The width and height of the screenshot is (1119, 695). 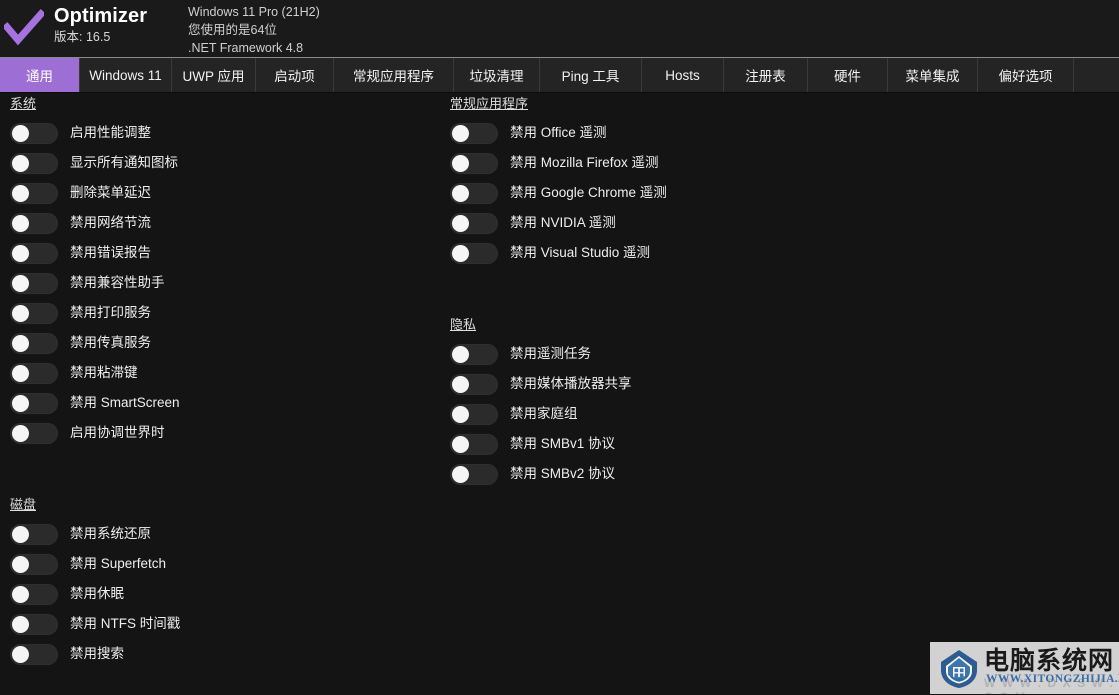 I want to click on setting-label: 禁用 SMBv2 协议, so click(x=563, y=473).